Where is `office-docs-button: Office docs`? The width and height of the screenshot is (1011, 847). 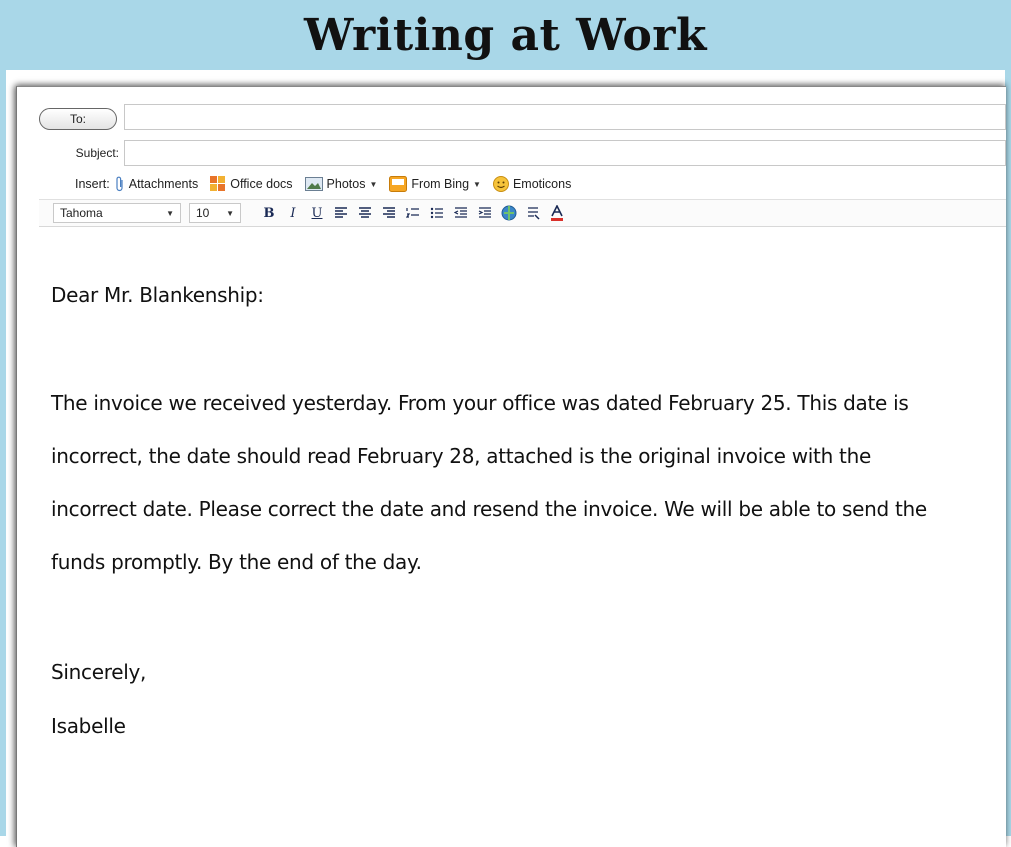
office-docs-button: Office docs is located at coordinates (251, 184).